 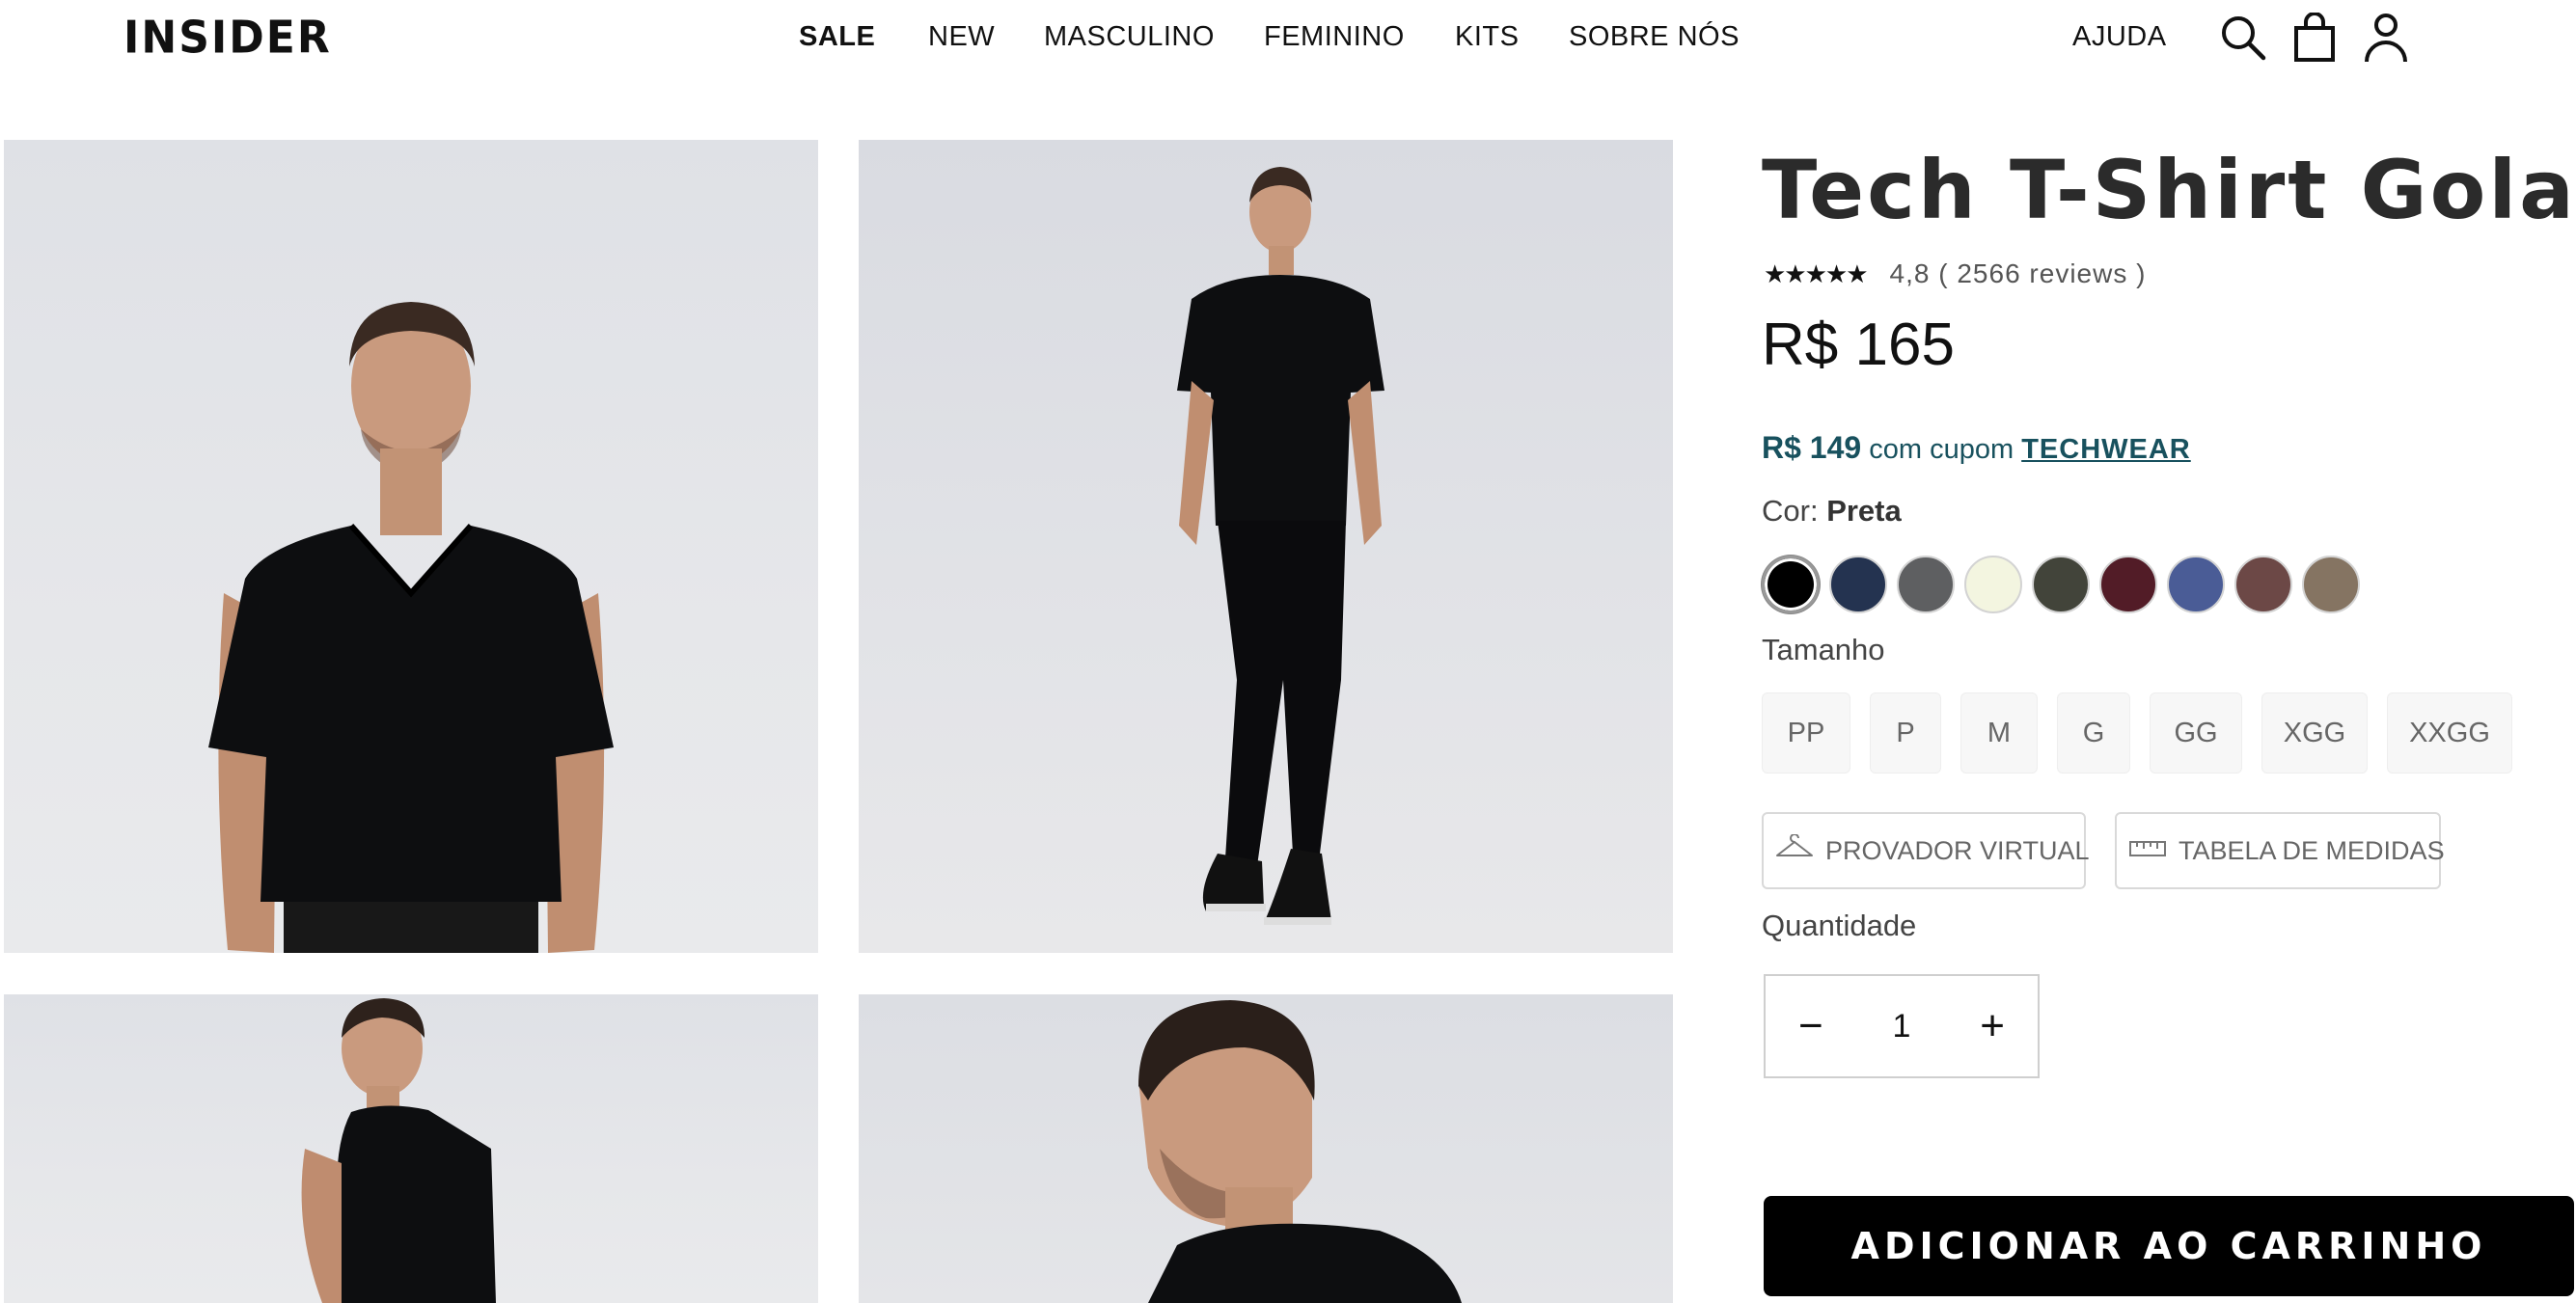 I want to click on model-full-illustration, so click(x=1280, y=546).